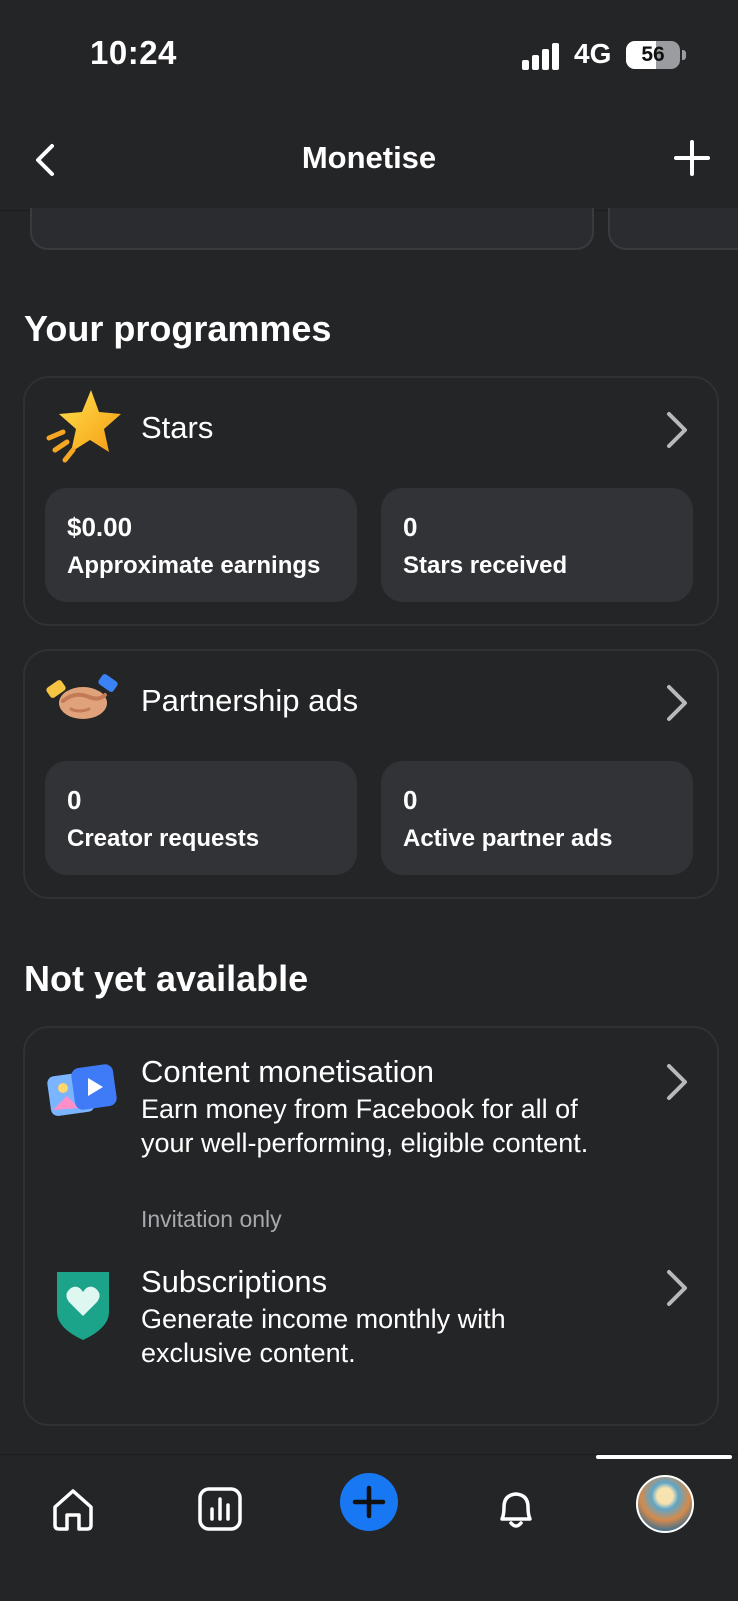  I want to click on item-note: Invitation only, so click(211, 1219).